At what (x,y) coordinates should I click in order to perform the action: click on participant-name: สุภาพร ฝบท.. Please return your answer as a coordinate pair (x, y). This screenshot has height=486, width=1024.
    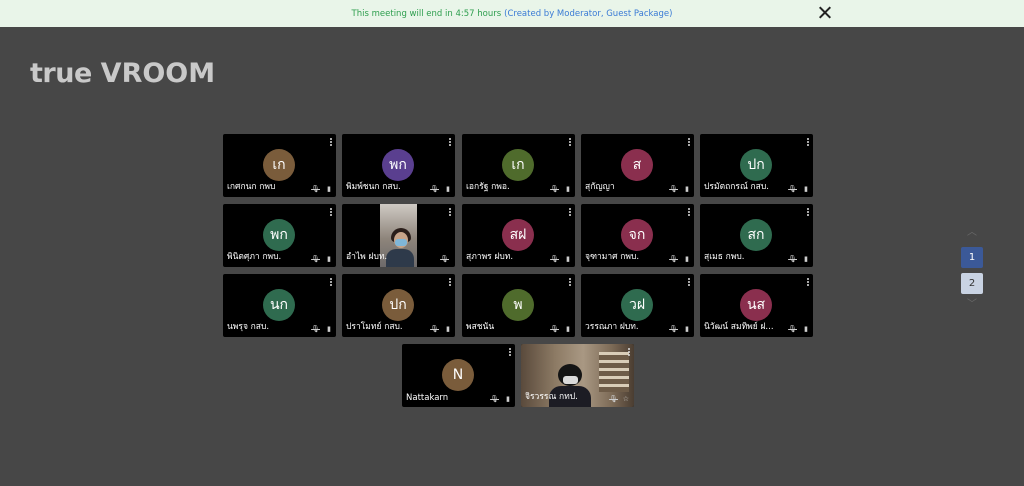
    Looking at the image, I should click on (490, 257).